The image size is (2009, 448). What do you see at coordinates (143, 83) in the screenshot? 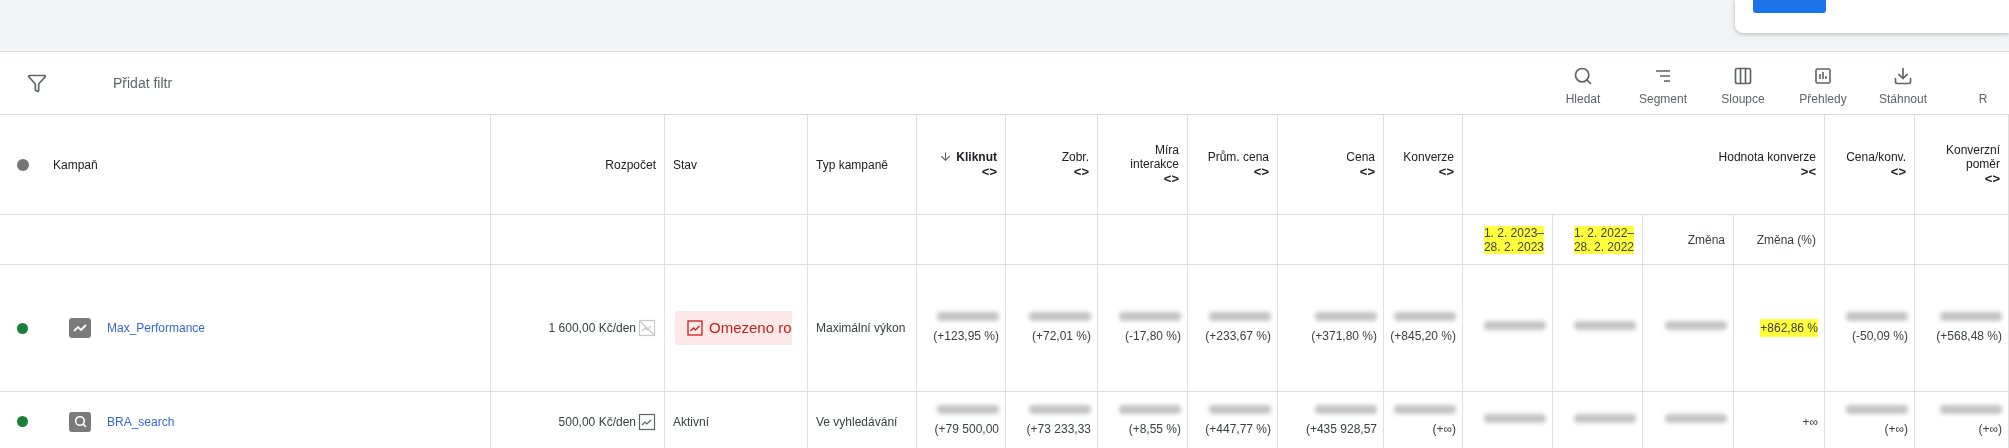
I see `add-filter-link: Přidat filtr` at bounding box center [143, 83].